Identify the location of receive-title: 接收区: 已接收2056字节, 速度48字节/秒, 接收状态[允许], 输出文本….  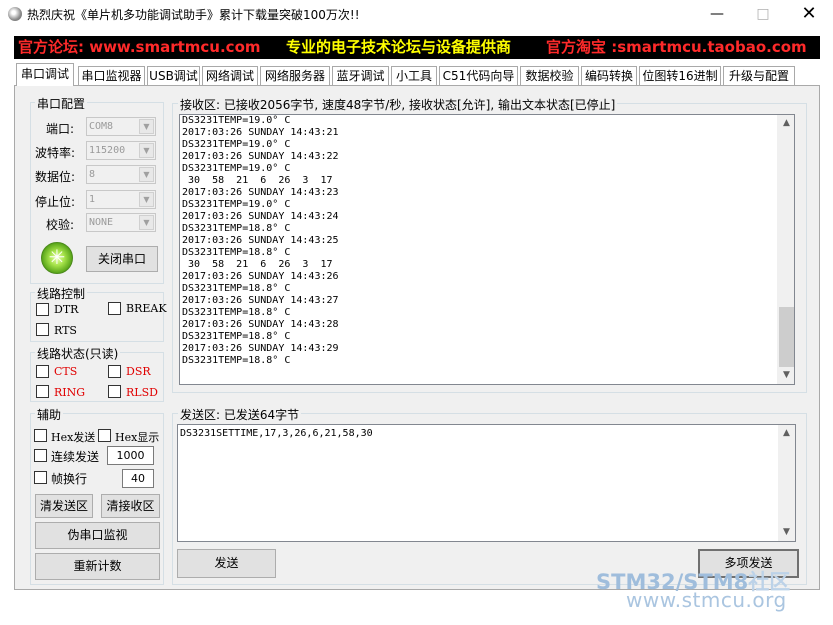
(398, 104).